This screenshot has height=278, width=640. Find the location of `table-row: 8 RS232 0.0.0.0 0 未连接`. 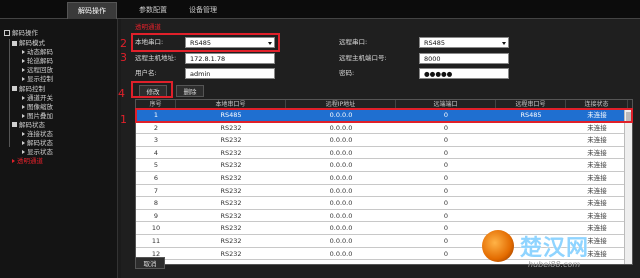

table-row: 8 RS232 0.0.0.0 0 未连接 is located at coordinates (381, 204).